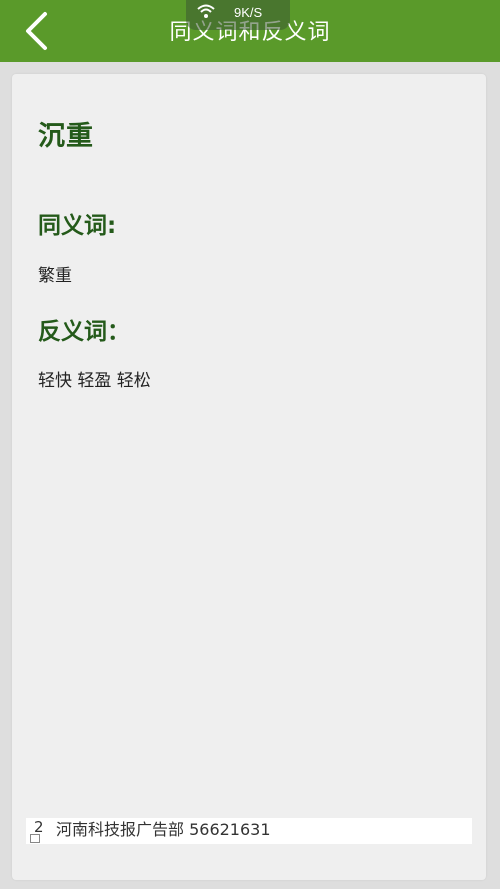  I want to click on wifi-icon, so click(206, 11).